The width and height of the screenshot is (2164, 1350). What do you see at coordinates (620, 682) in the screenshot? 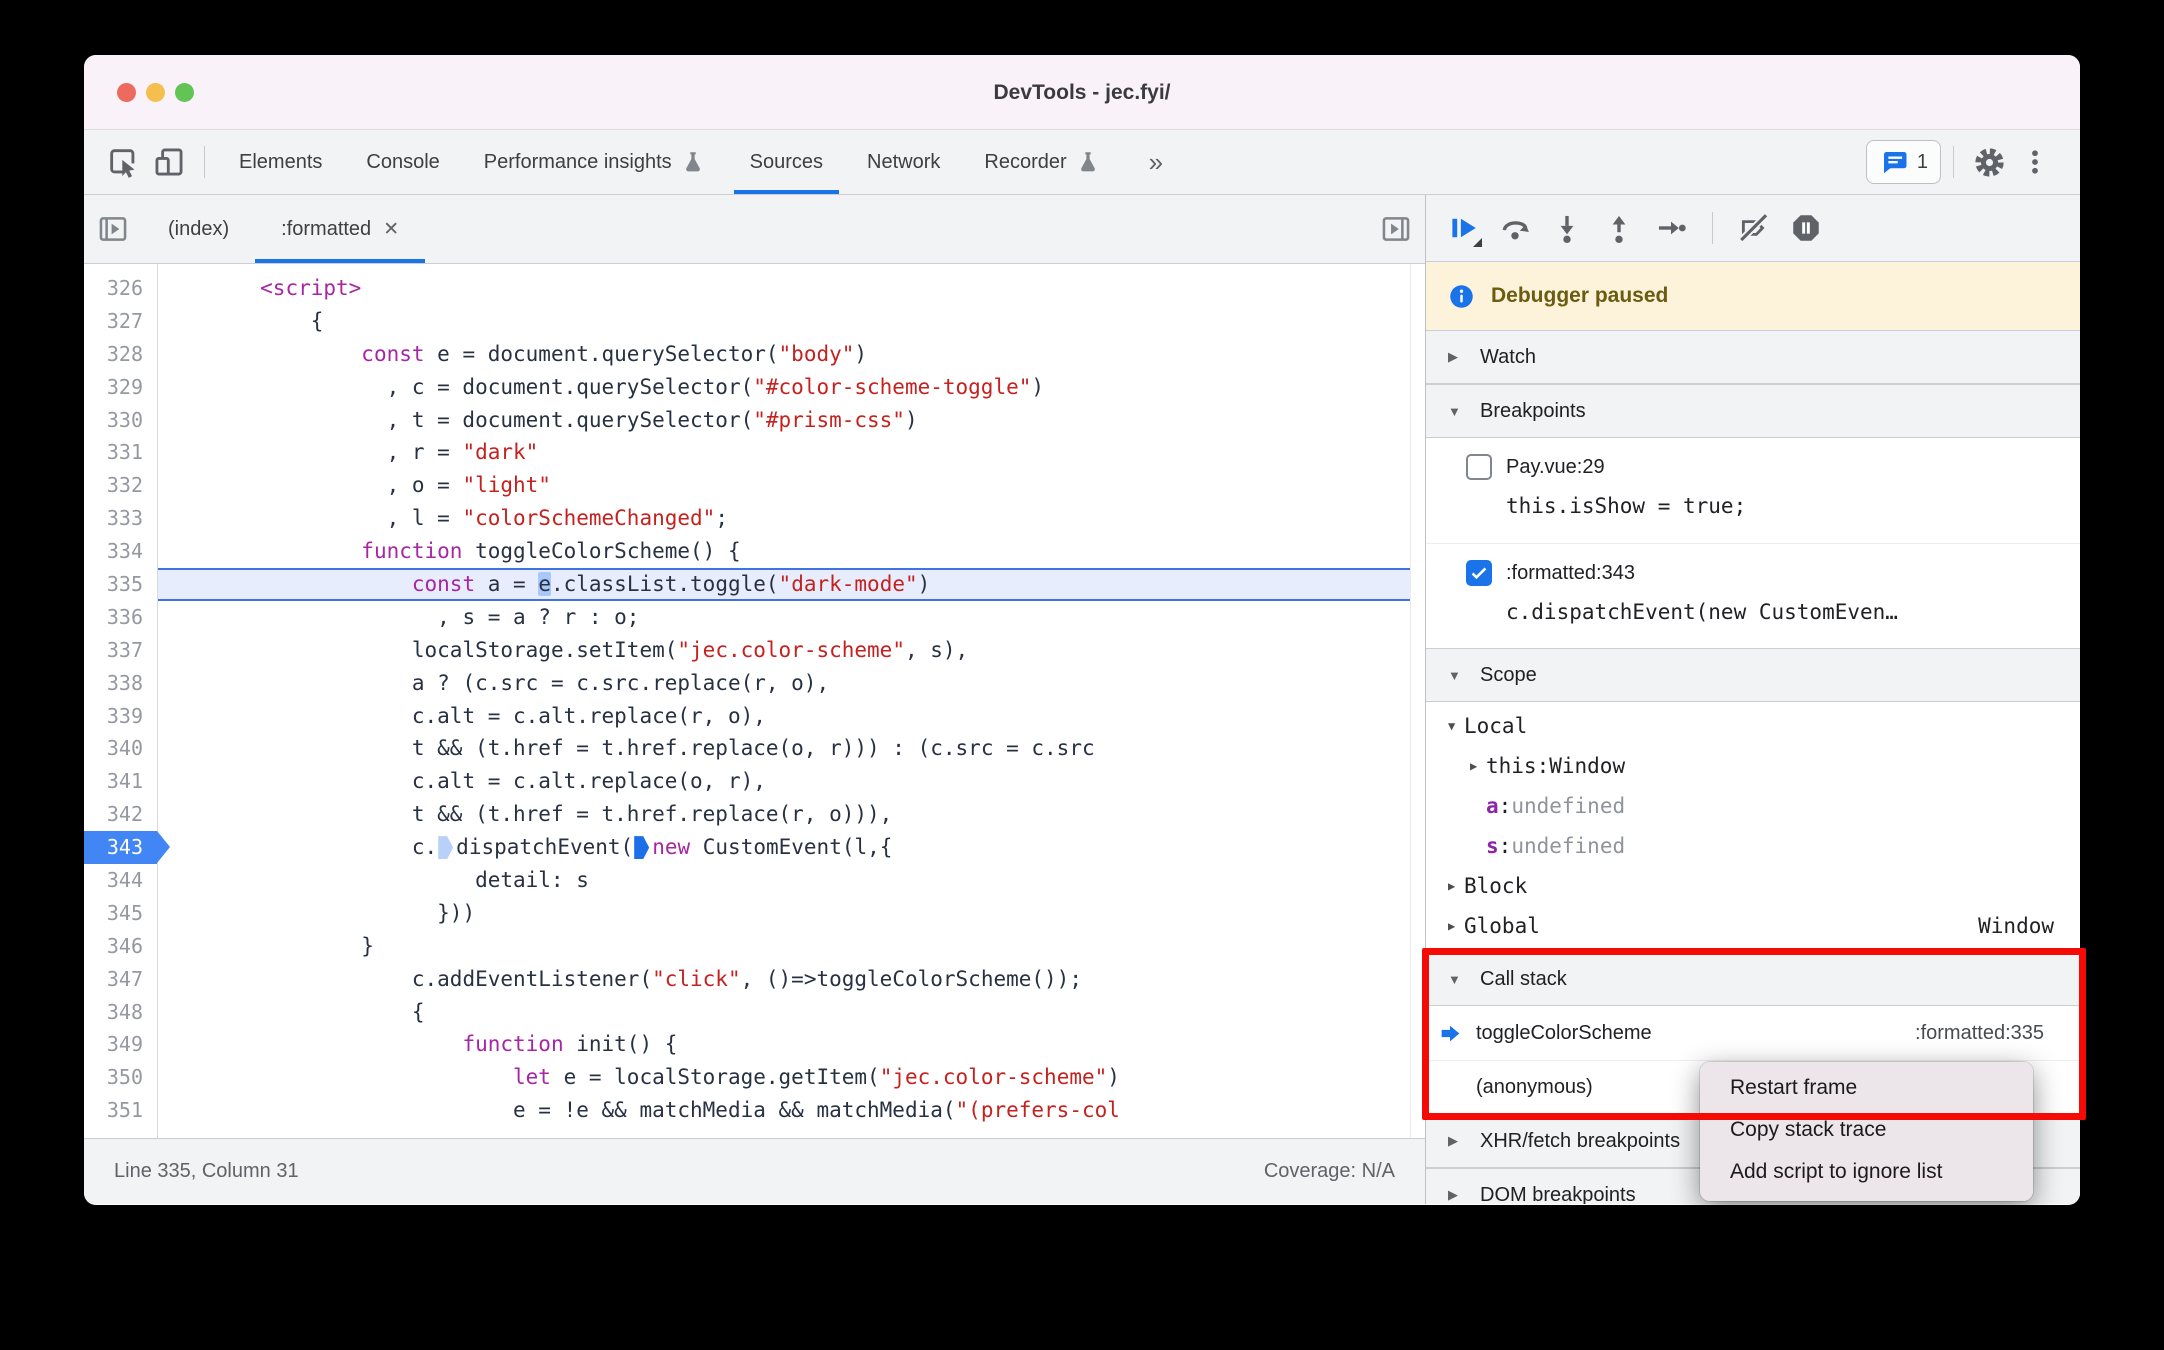
I see `code-line-content: a ? (c.src = c.src.replace(r, o),` at bounding box center [620, 682].